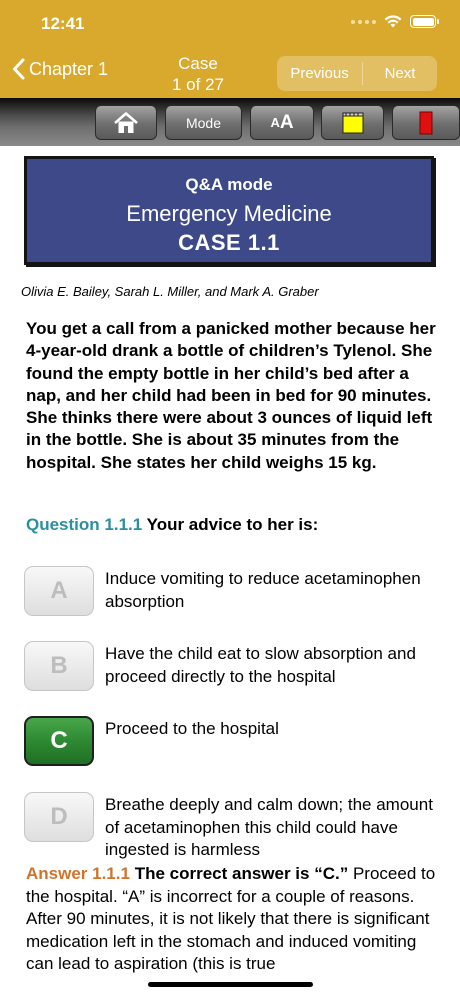 The height and width of the screenshot is (996, 460). What do you see at coordinates (63, 23) in the screenshot?
I see `status-time: 12:41` at bounding box center [63, 23].